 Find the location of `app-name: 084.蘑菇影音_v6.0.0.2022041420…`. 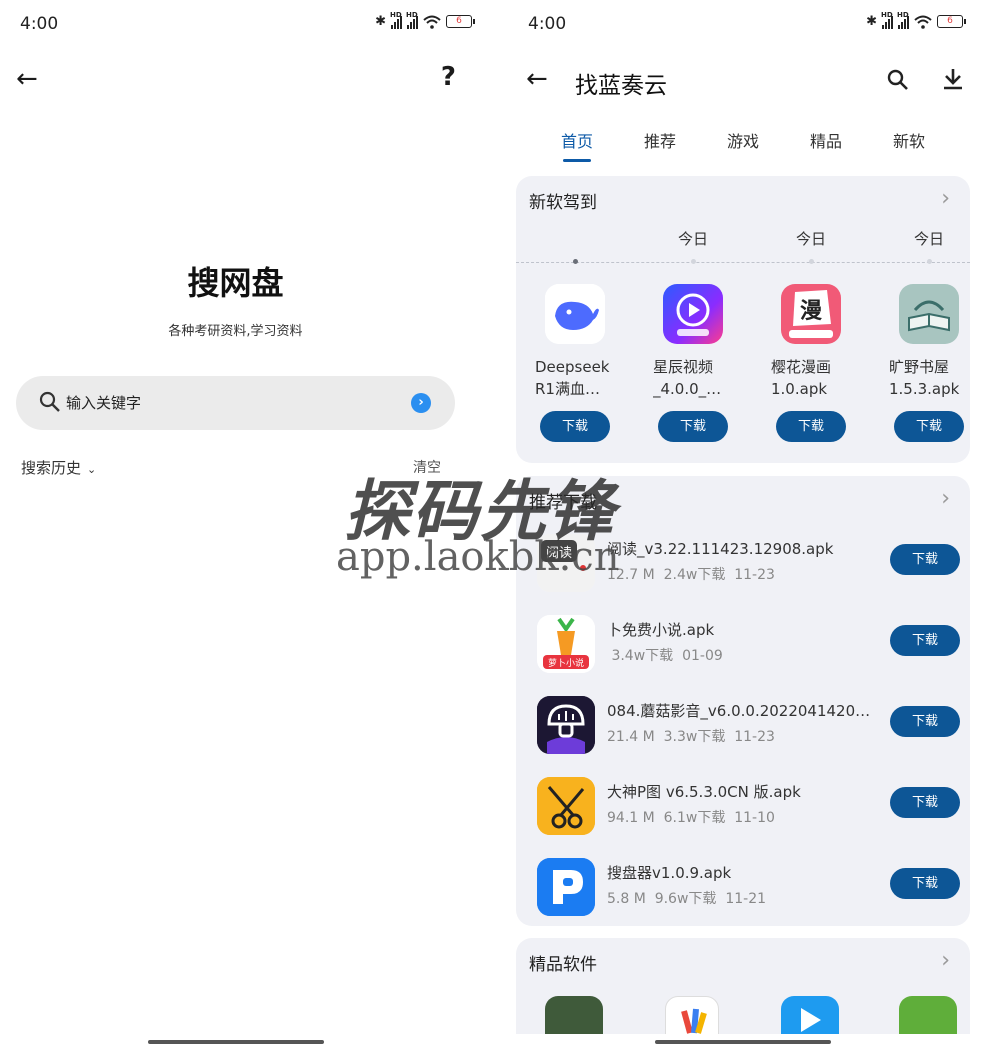

app-name: 084.蘑菇影音_v6.0.0.2022041420… is located at coordinates (739, 711).